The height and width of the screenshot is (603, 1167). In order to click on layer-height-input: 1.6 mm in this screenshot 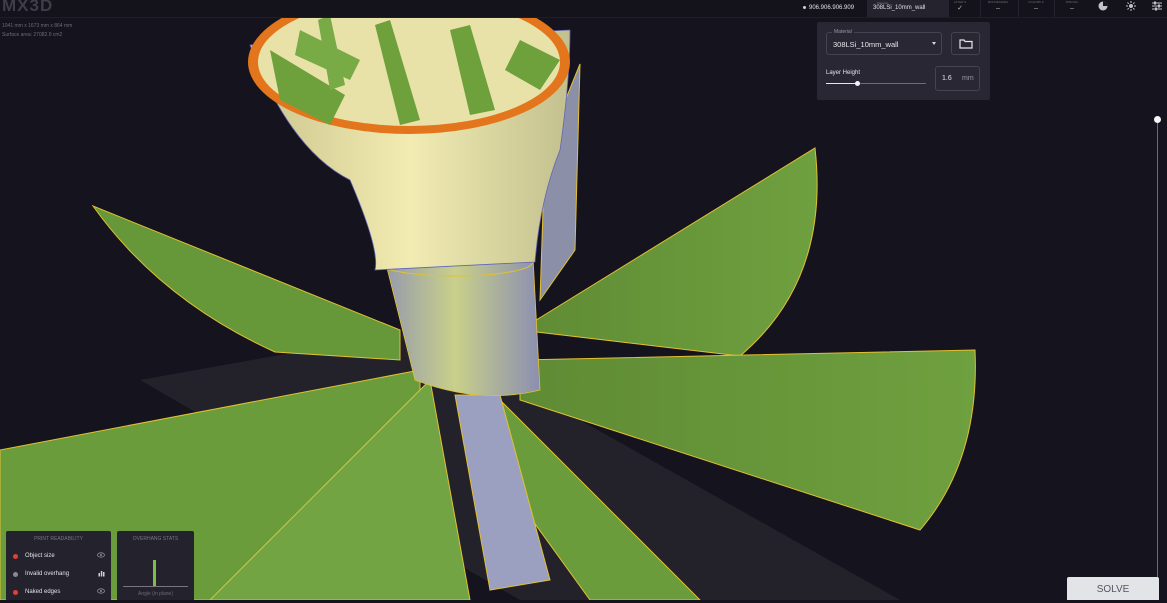, I will do `click(957, 78)`.